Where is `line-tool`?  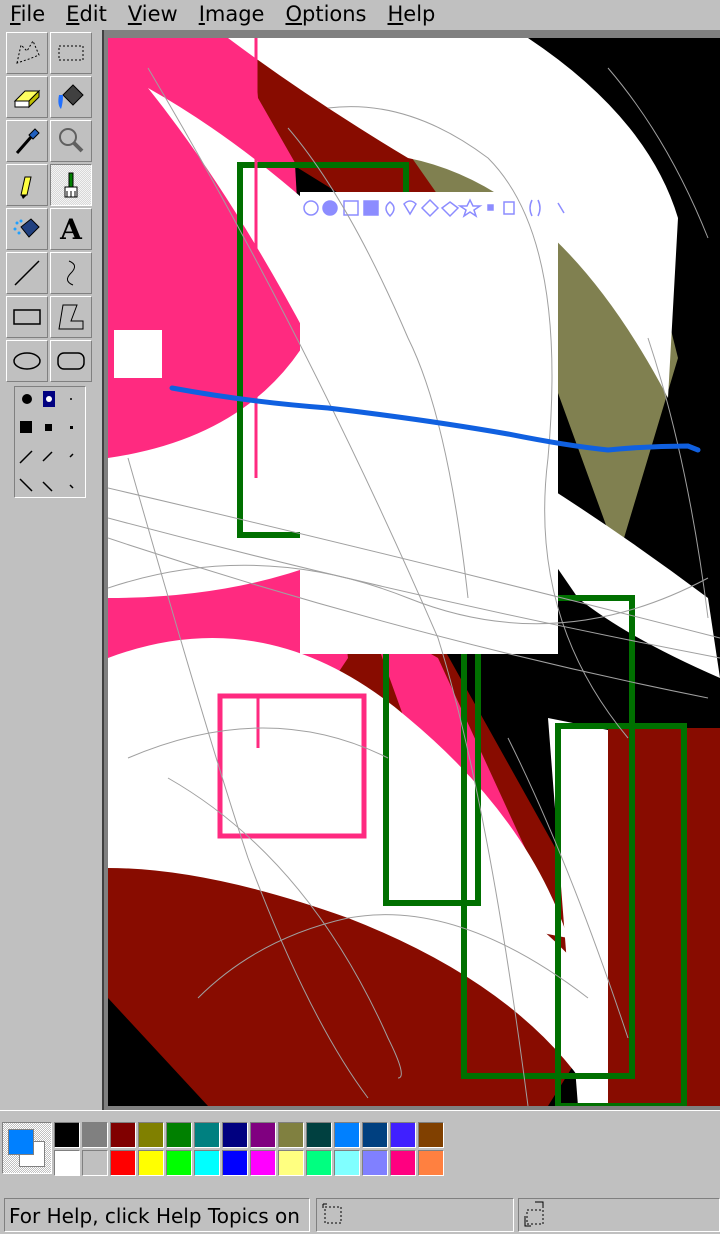
line-tool is located at coordinates (27, 273).